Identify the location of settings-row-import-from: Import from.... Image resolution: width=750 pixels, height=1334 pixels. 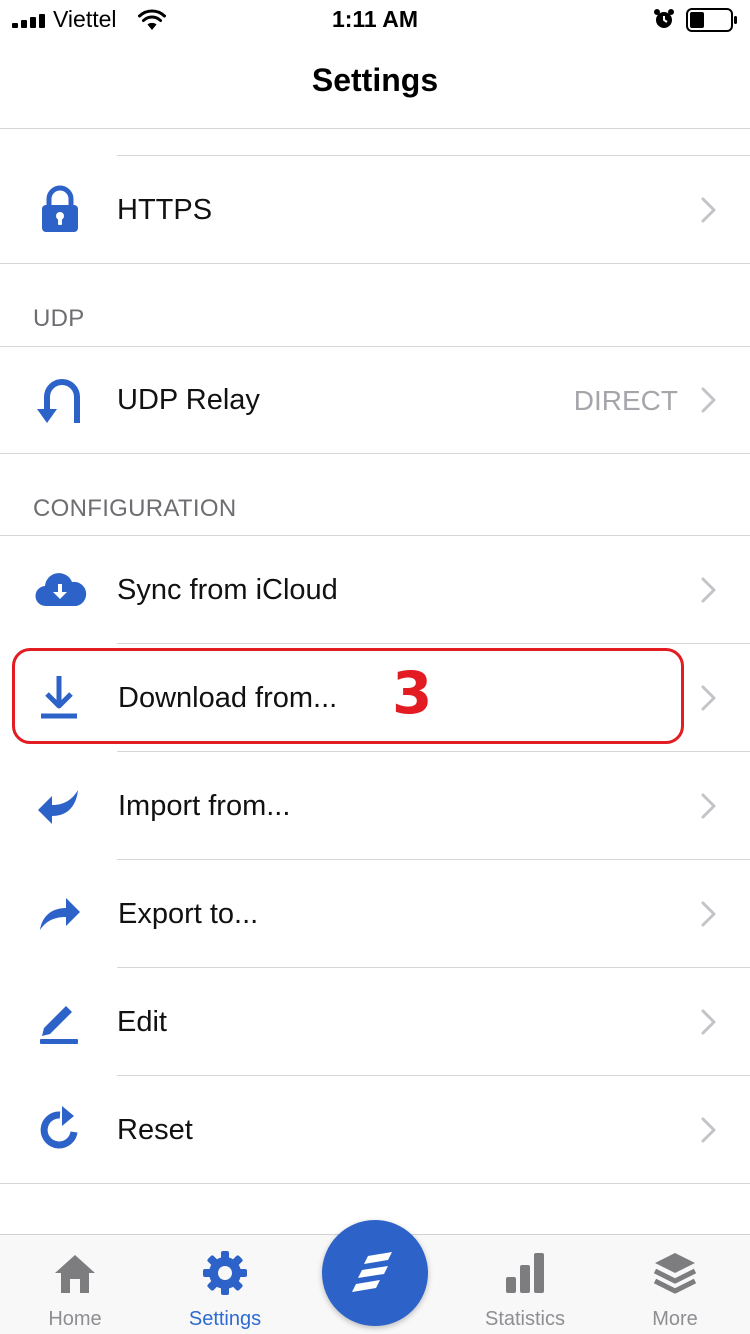
(375, 805).